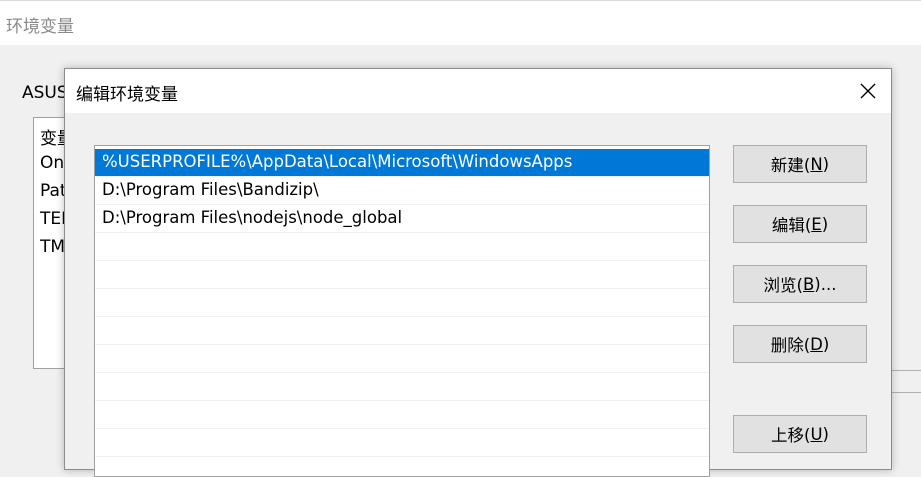 Image resolution: width=921 pixels, height=477 pixels. I want to click on button-accesskey: E, so click(816, 224).